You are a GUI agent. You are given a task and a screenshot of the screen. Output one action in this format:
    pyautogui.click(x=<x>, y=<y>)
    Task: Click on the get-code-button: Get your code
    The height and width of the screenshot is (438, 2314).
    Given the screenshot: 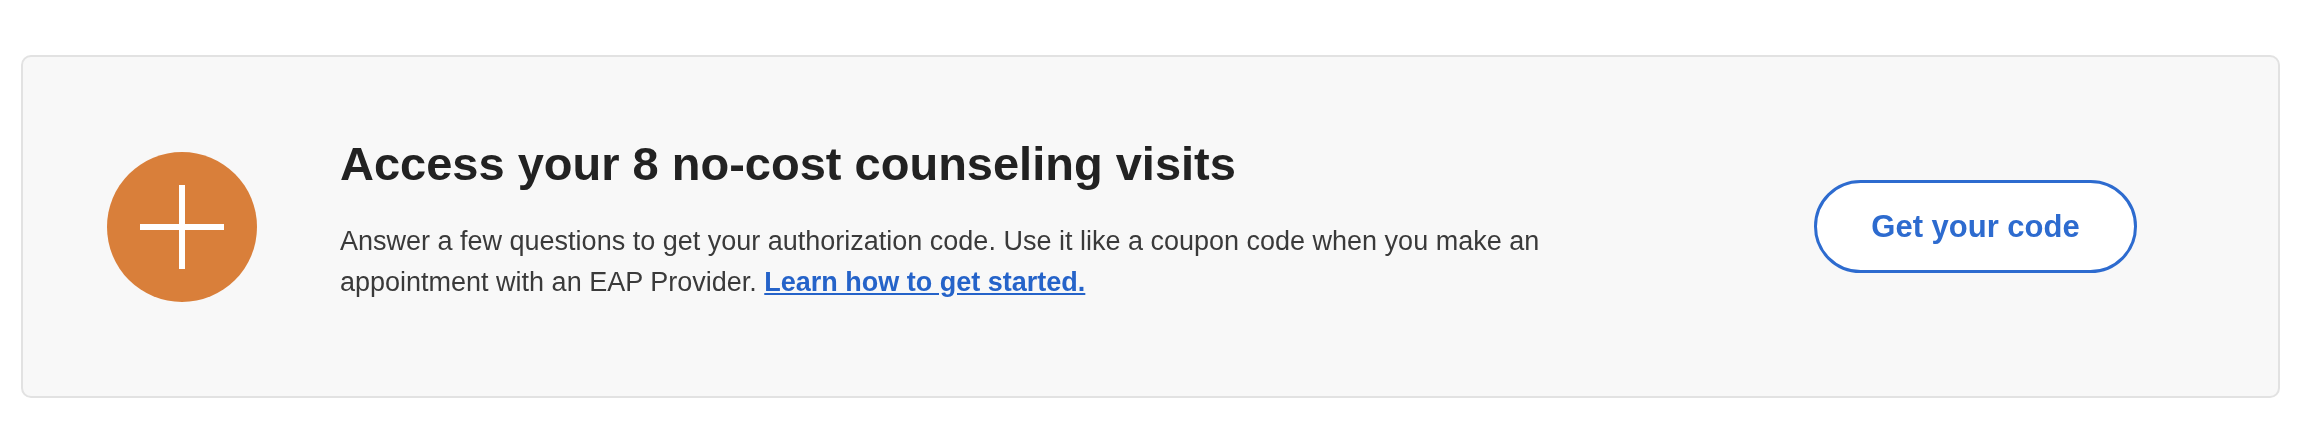 What is the action you would take?
    pyautogui.click(x=1975, y=226)
    